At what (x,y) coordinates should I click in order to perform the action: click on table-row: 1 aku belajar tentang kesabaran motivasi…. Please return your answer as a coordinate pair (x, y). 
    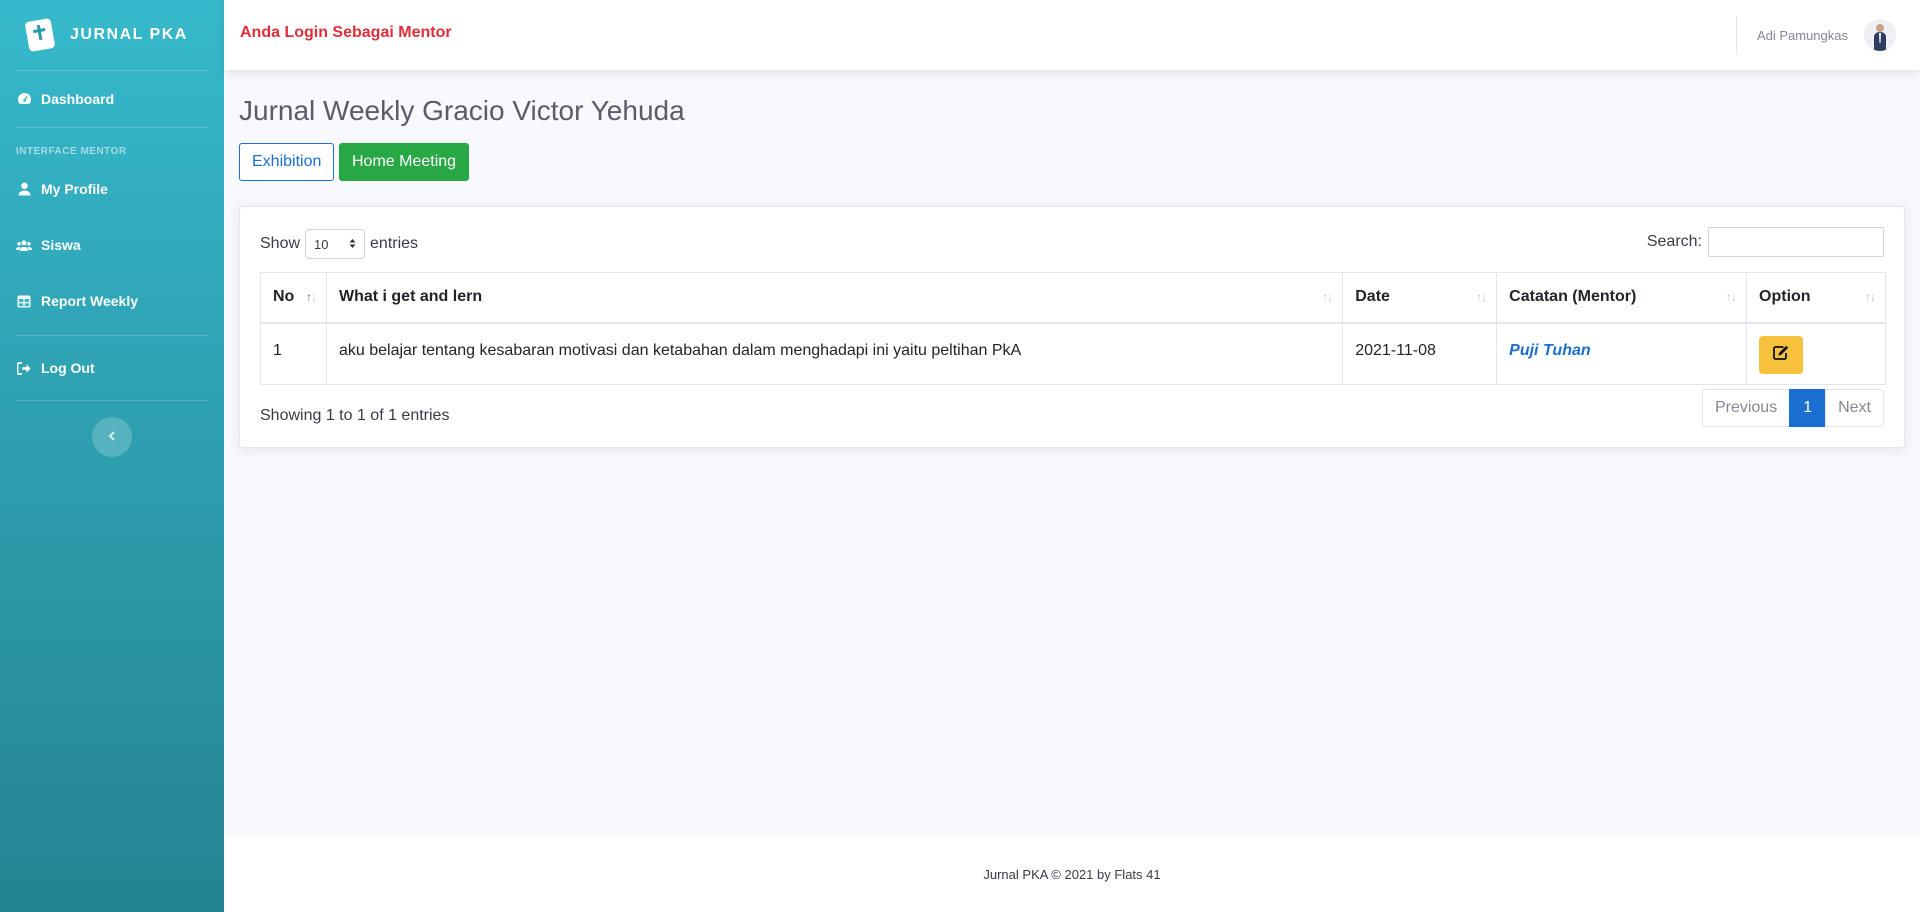
    Looking at the image, I should click on (1073, 353).